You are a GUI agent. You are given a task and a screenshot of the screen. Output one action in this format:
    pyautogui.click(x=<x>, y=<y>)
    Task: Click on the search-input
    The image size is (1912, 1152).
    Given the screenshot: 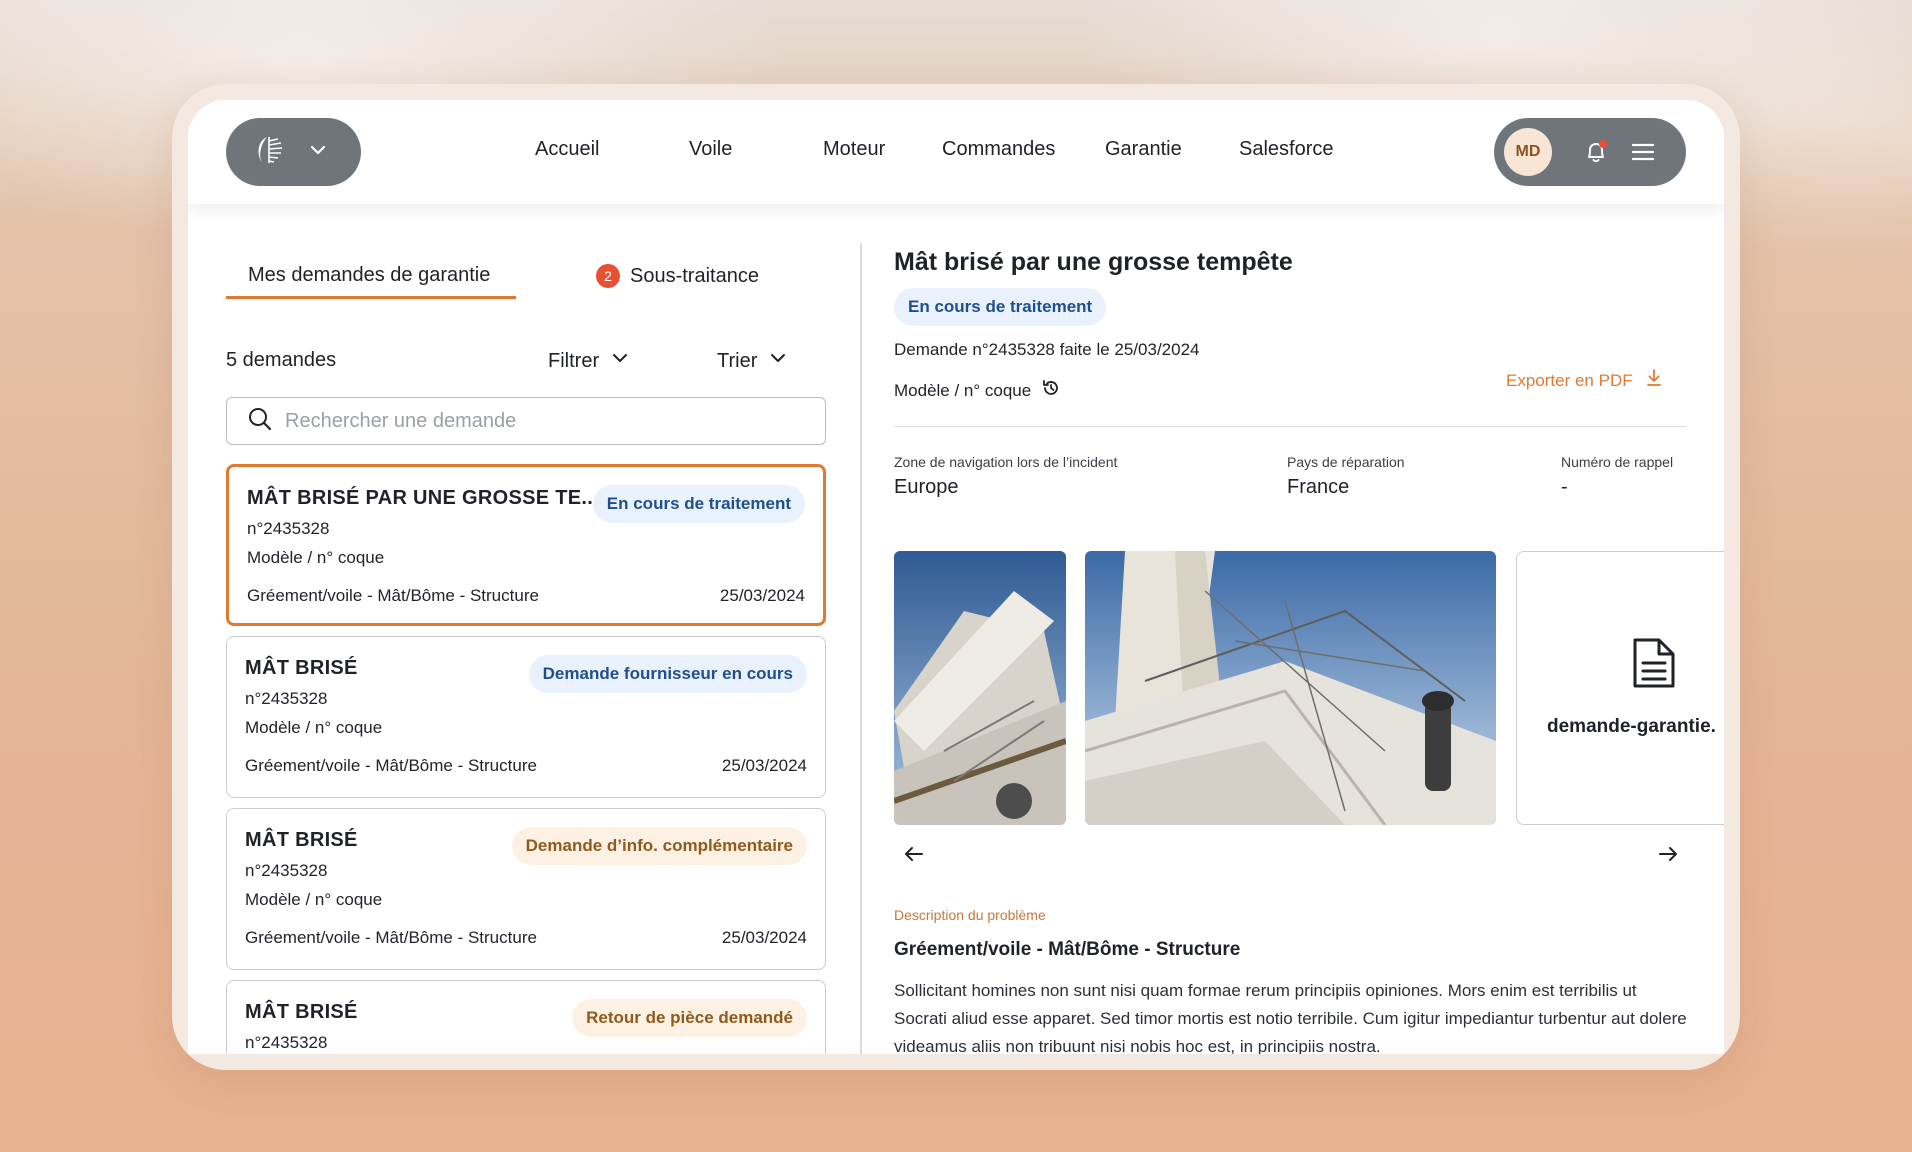 What is the action you would take?
    pyautogui.click(x=545, y=421)
    